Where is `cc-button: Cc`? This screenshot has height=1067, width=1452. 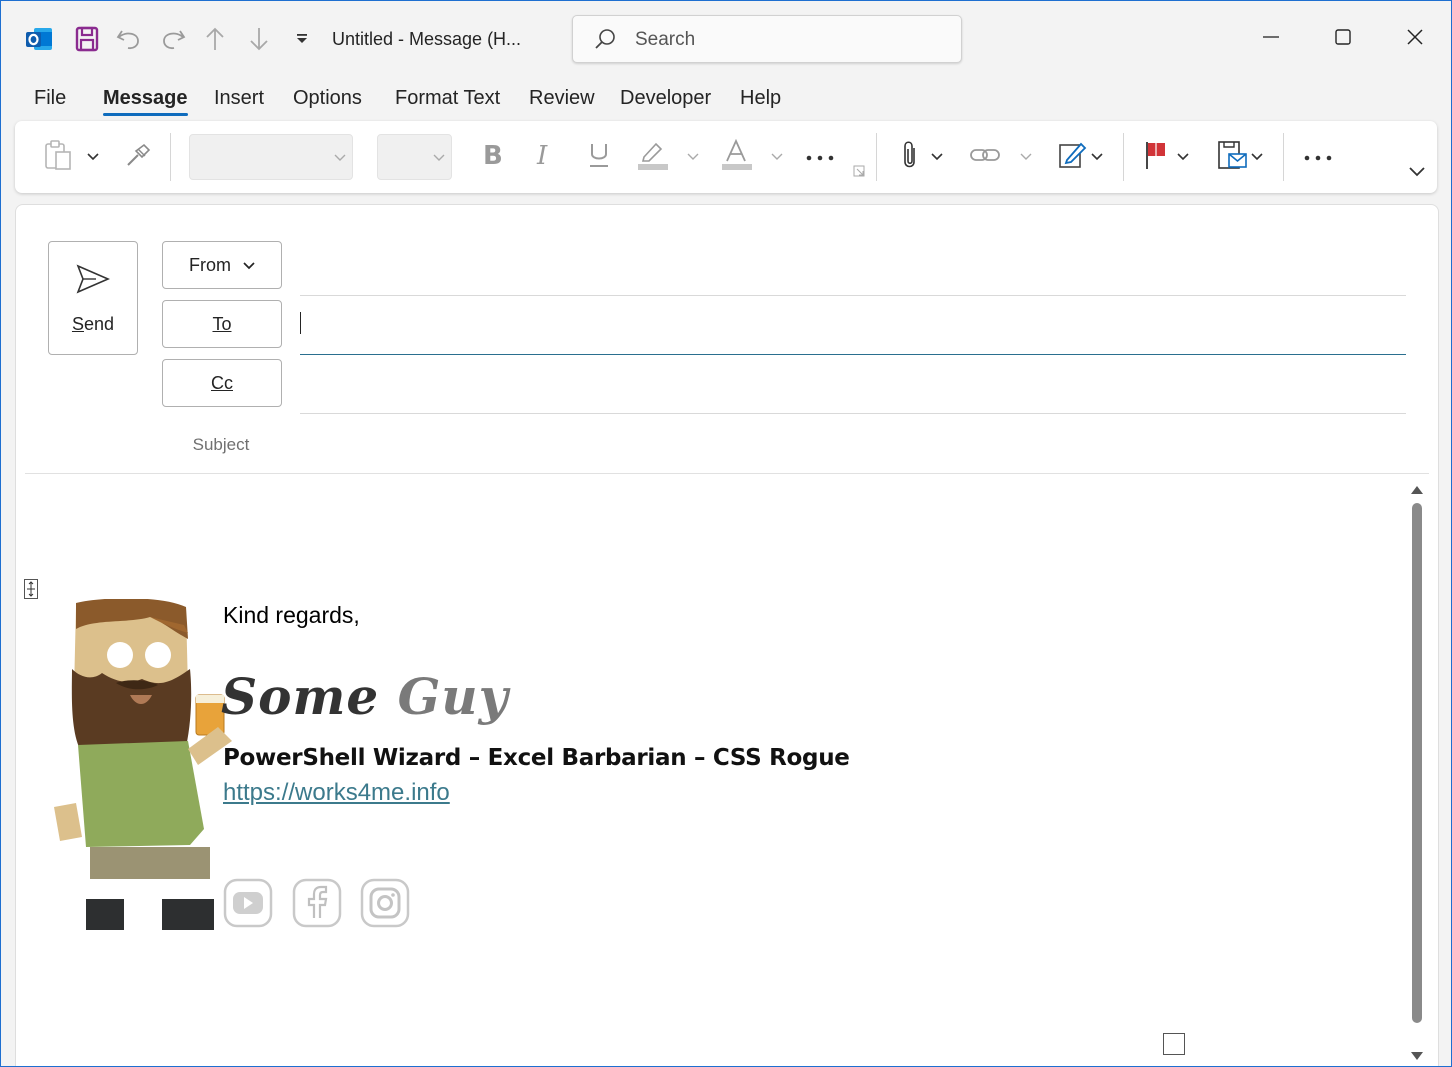 cc-button: Cc is located at coordinates (222, 383).